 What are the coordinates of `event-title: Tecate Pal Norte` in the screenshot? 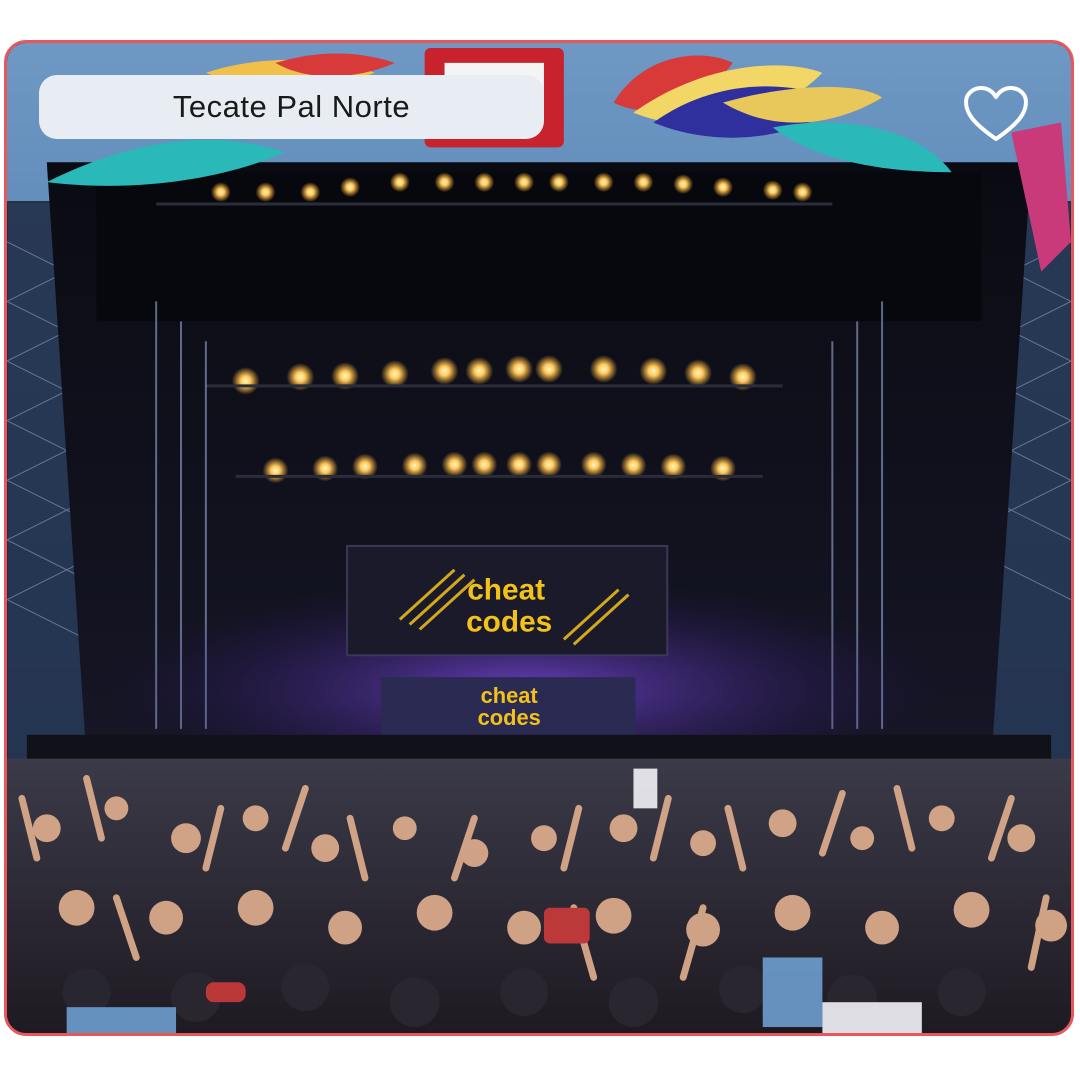 It's located at (291, 106).